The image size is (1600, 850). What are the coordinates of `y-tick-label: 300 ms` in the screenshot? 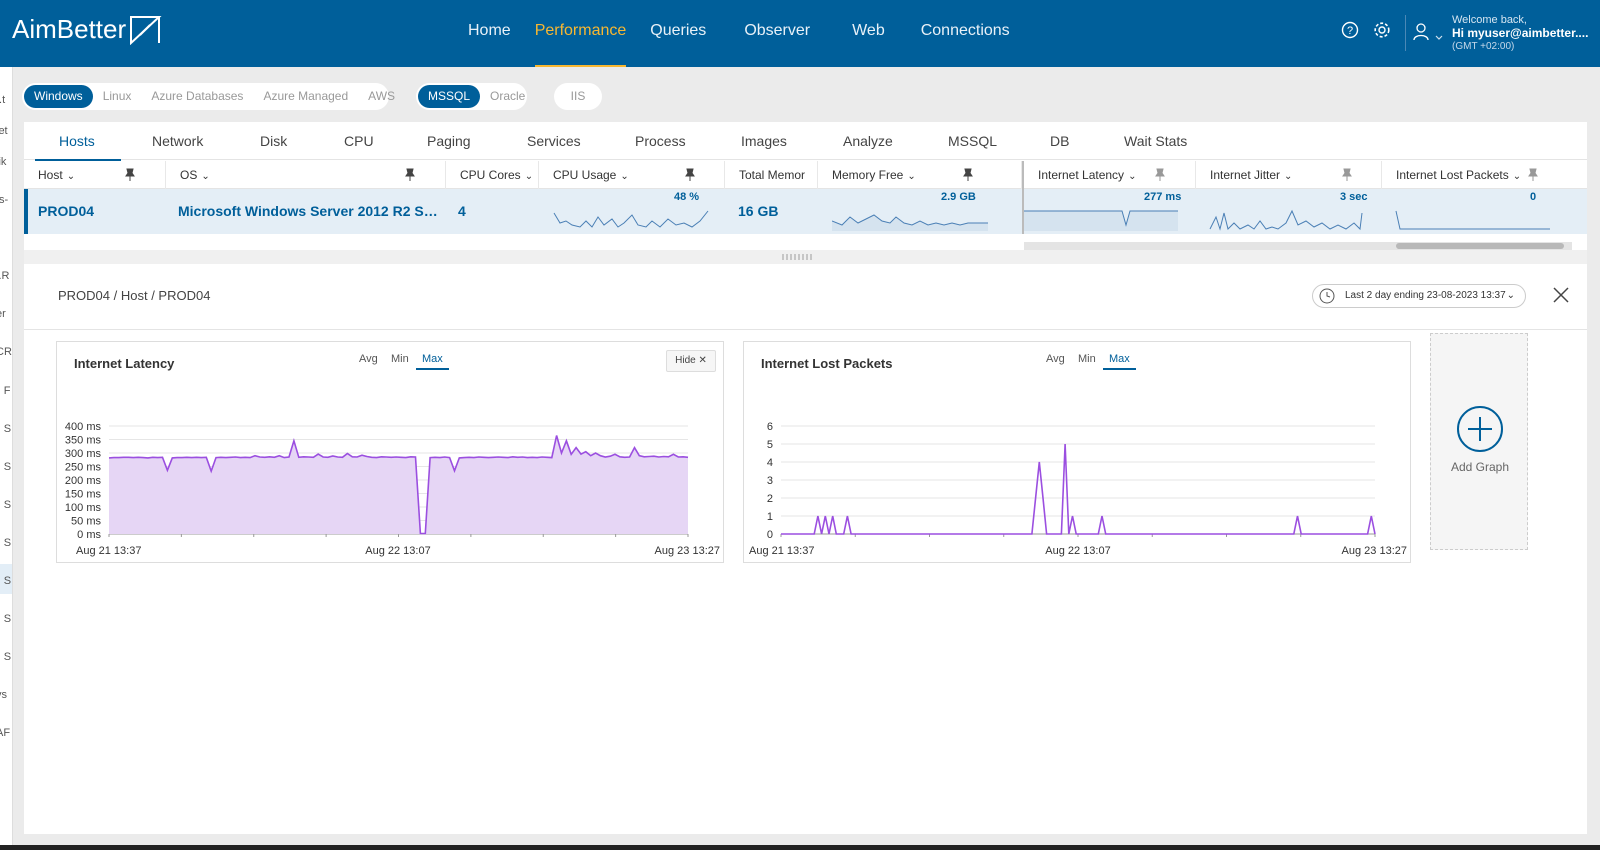 It's located at (83, 454).